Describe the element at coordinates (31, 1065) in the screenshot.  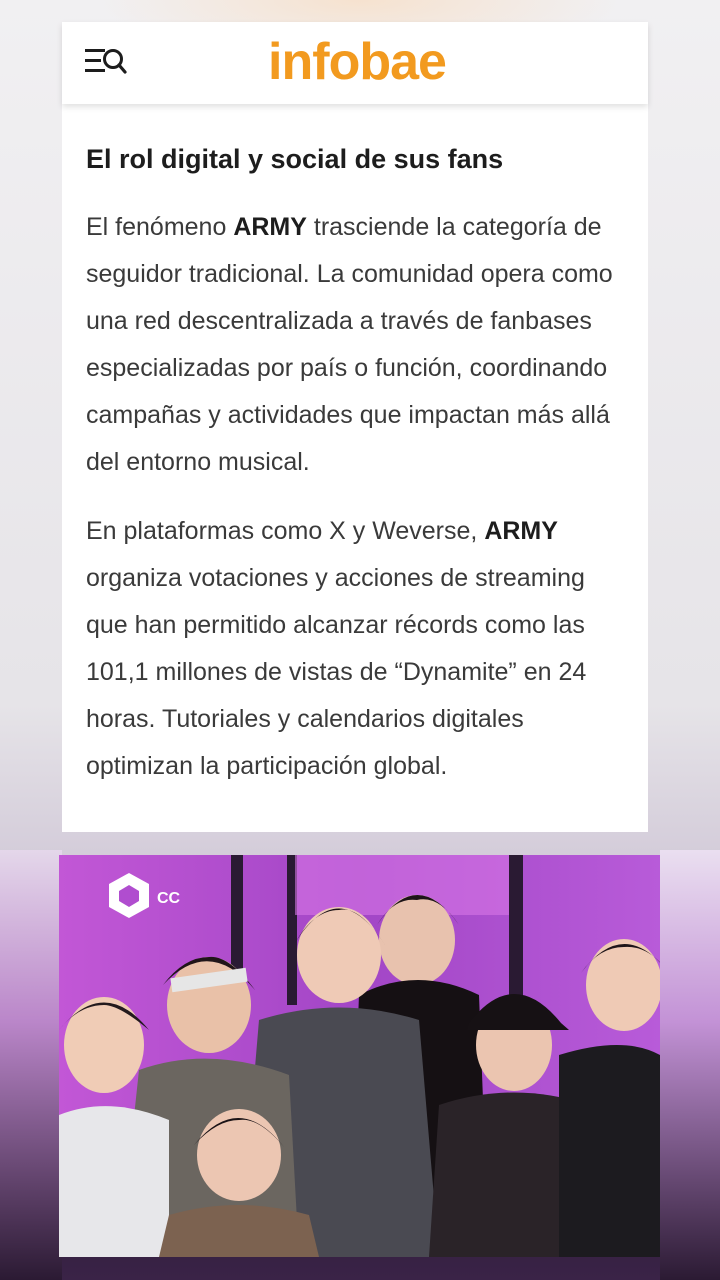
I see `background-blur-left` at that location.